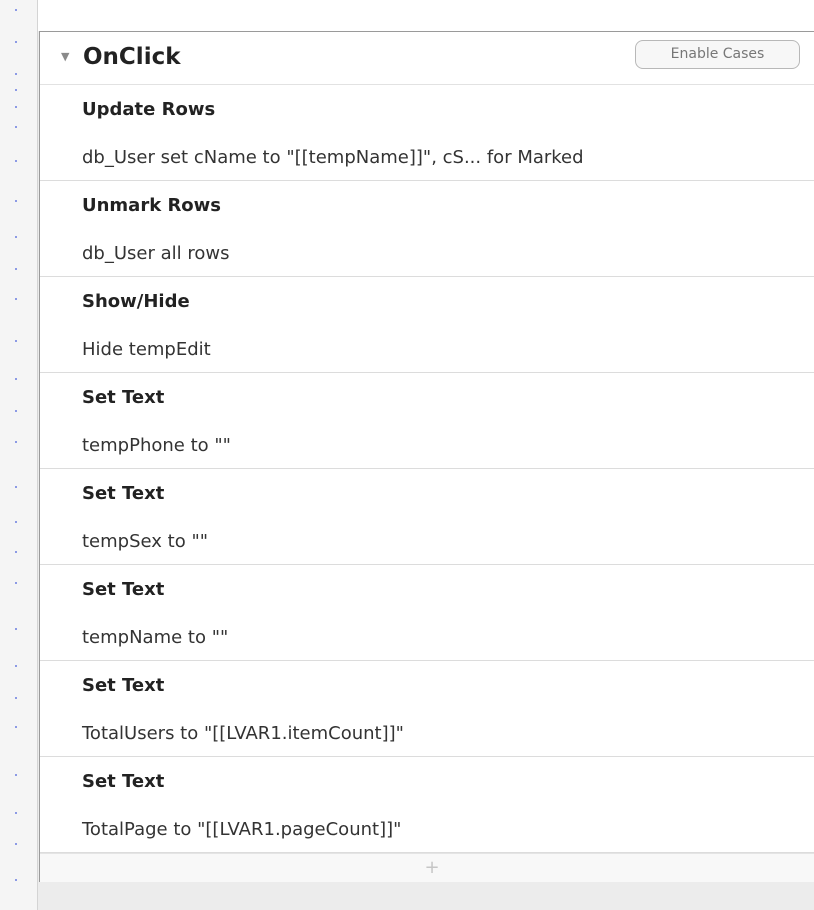 The image size is (814, 910). I want to click on action-title: Unmark Rows, so click(152, 205).